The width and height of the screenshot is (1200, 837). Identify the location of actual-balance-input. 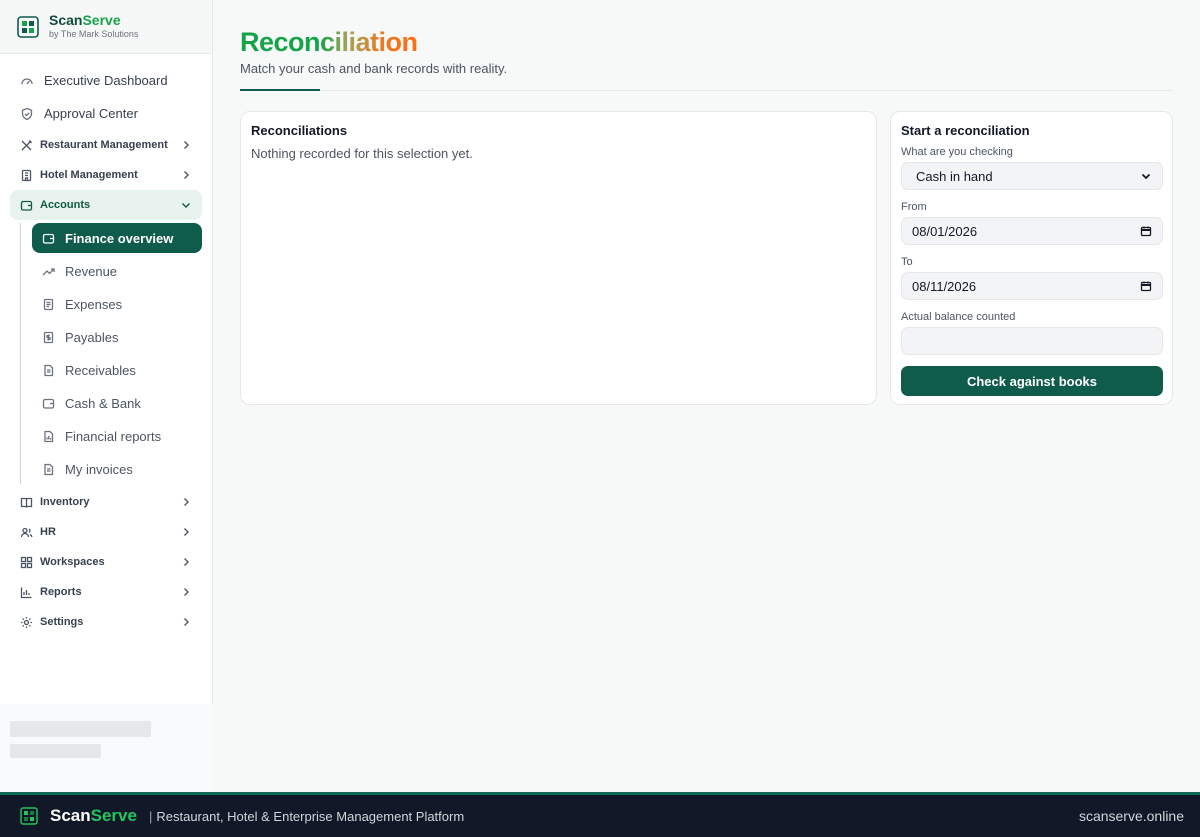
(1032, 341).